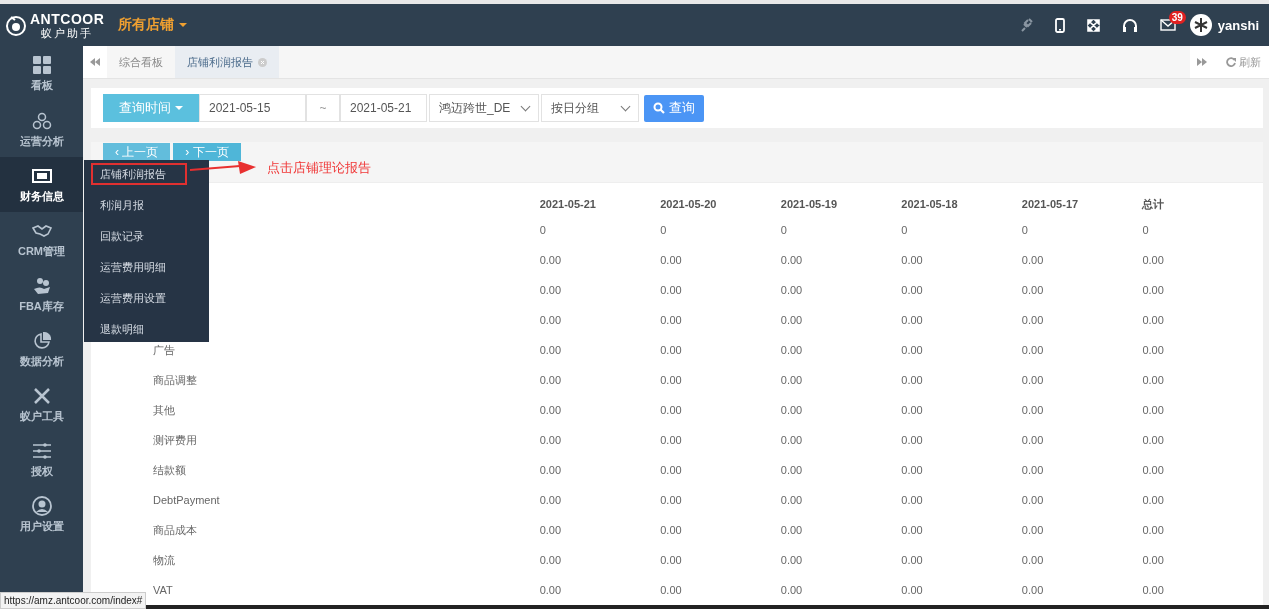  I want to click on column-header: 2021-05-21, so click(600, 204).